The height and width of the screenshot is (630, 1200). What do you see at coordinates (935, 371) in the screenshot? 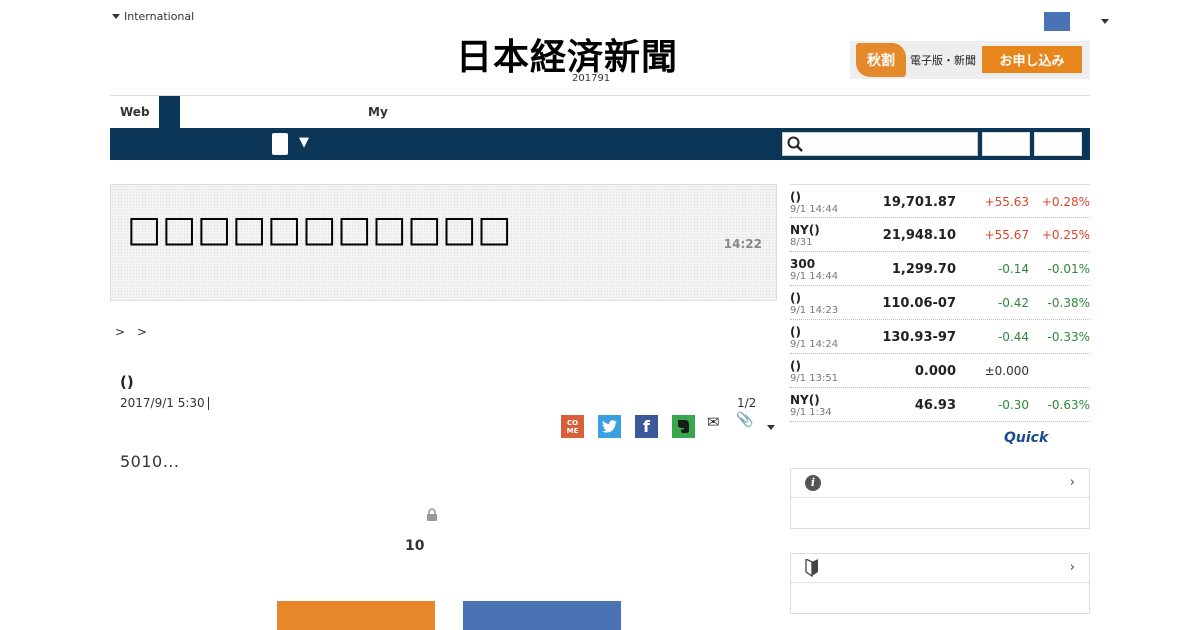
I see `market-value: 0.000` at bounding box center [935, 371].